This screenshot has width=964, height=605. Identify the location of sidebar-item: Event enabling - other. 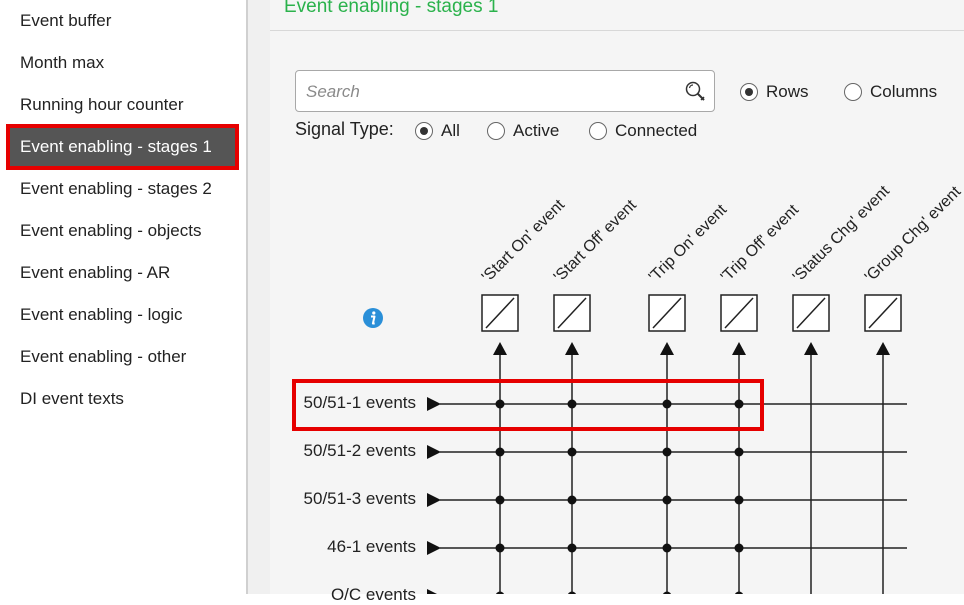
(121, 357).